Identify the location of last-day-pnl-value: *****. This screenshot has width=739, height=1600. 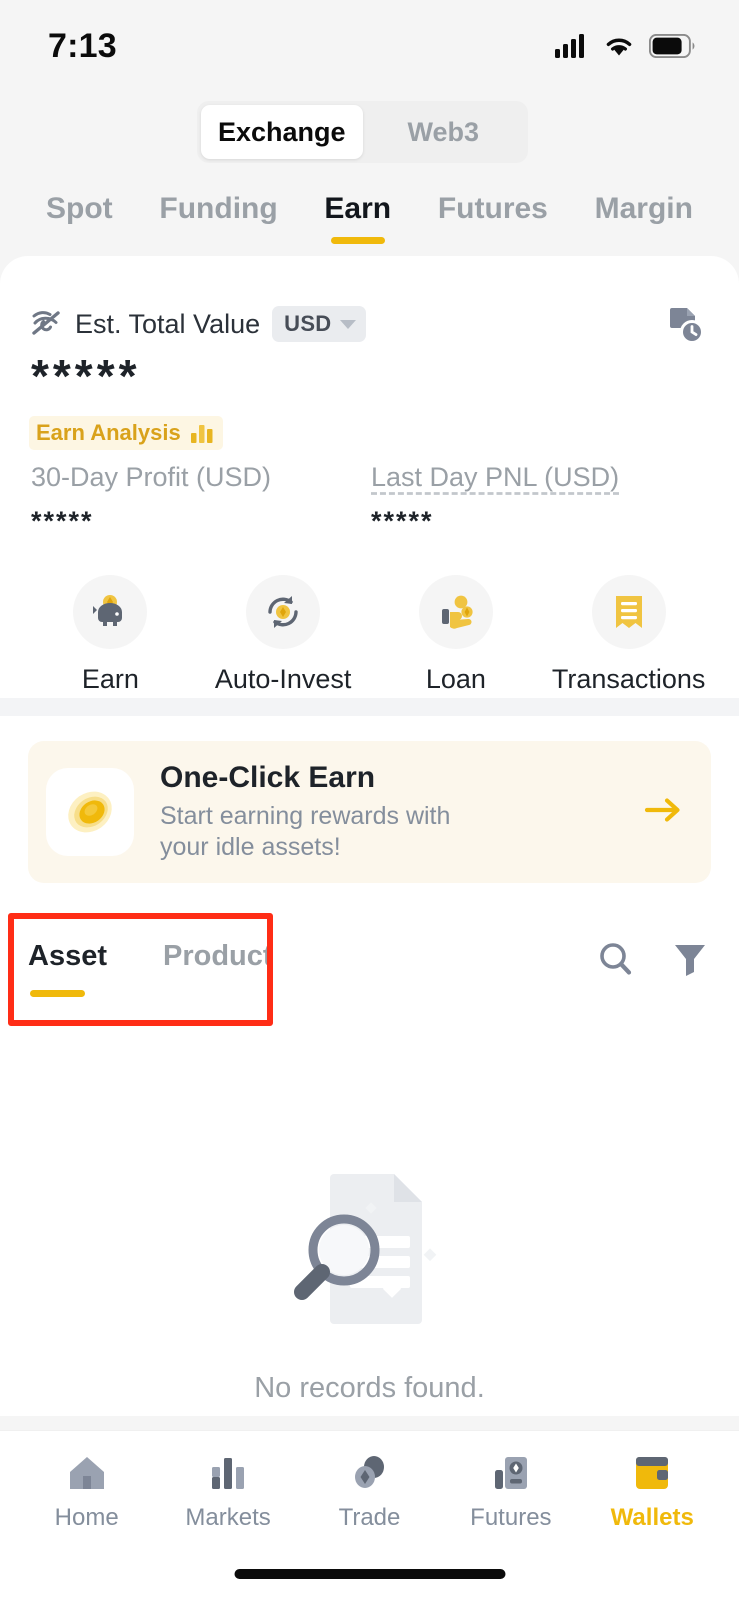
(402, 521).